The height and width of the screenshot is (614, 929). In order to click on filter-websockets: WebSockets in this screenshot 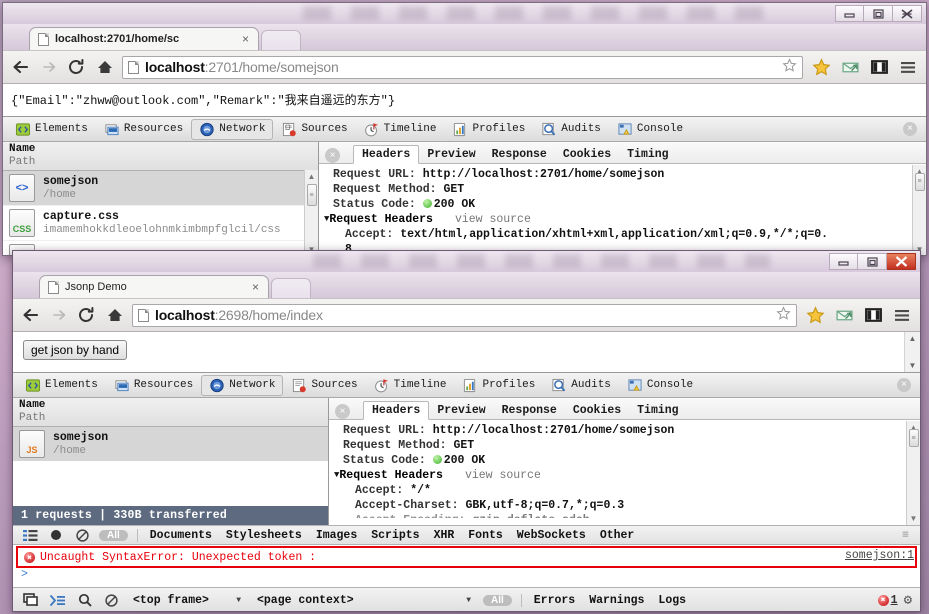, I will do `click(551, 535)`.